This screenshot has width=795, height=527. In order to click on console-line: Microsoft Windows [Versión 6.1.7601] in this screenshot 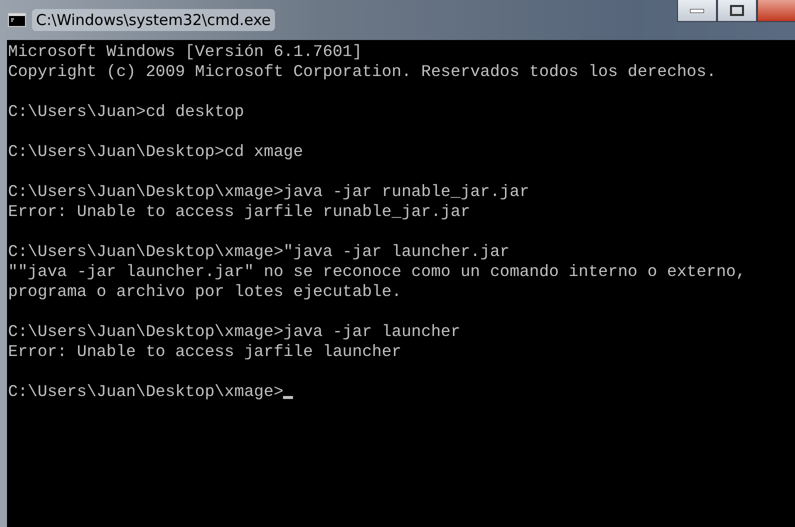, I will do `click(185, 52)`.